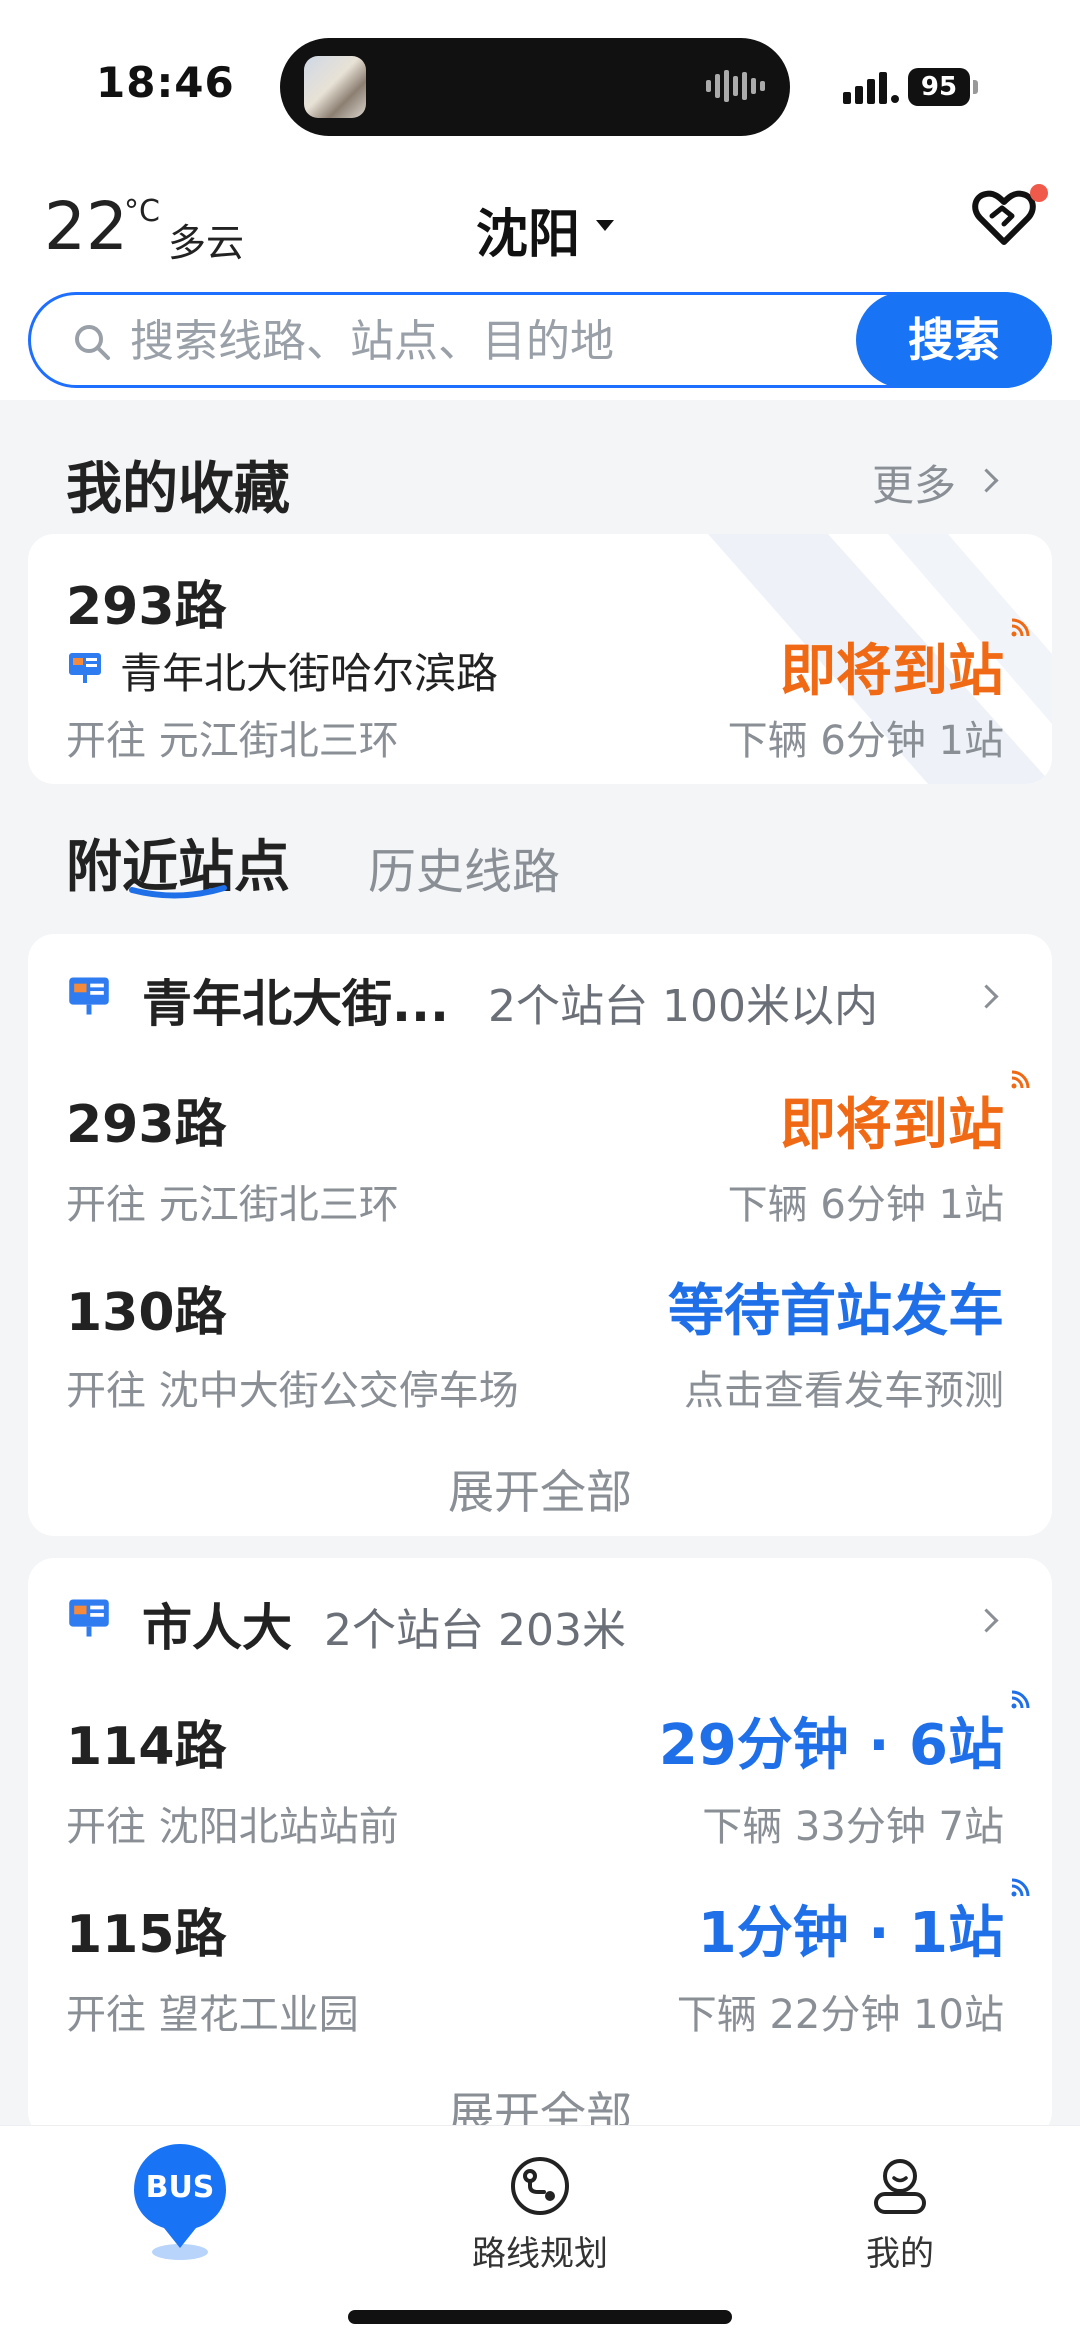 The width and height of the screenshot is (1080, 2348). What do you see at coordinates (836, 1311) in the screenshot?
I see `route-status: 等待首站发车` at bounding box center [836, 1311].